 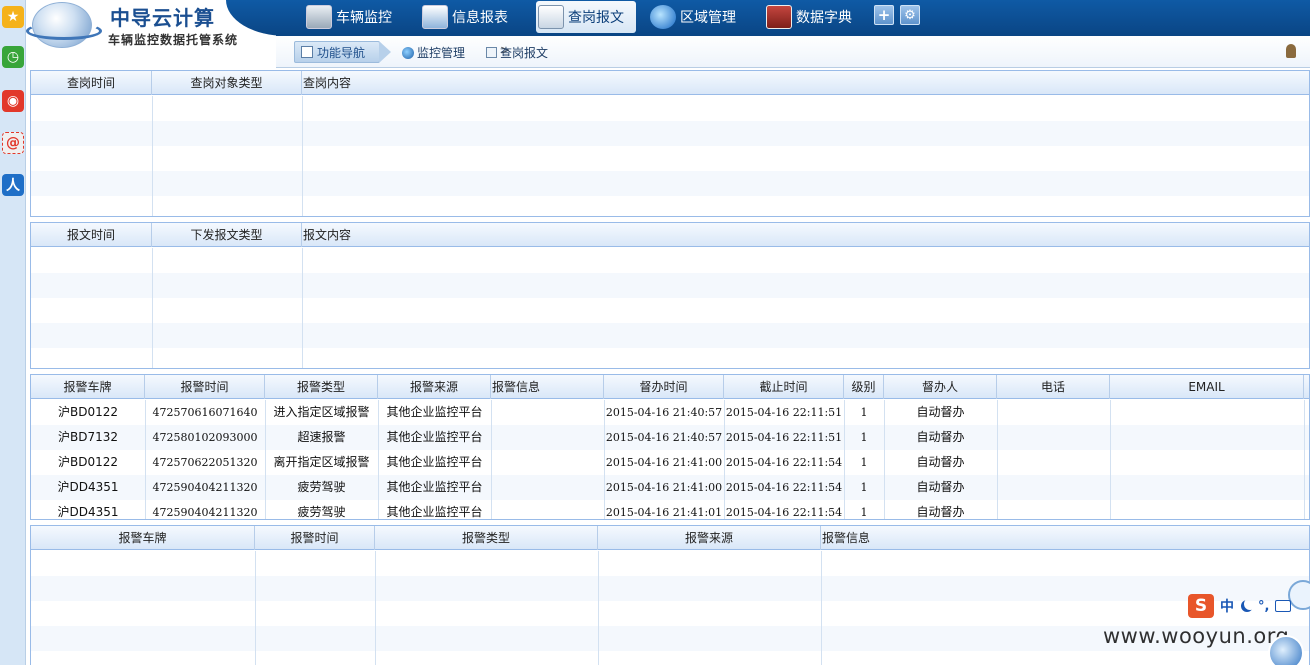 What do you see at coordinates (349, 17) in the screenshot?
I see `nav-vehicle-monitor: 车辆监控` at bounding box center [349, 17].